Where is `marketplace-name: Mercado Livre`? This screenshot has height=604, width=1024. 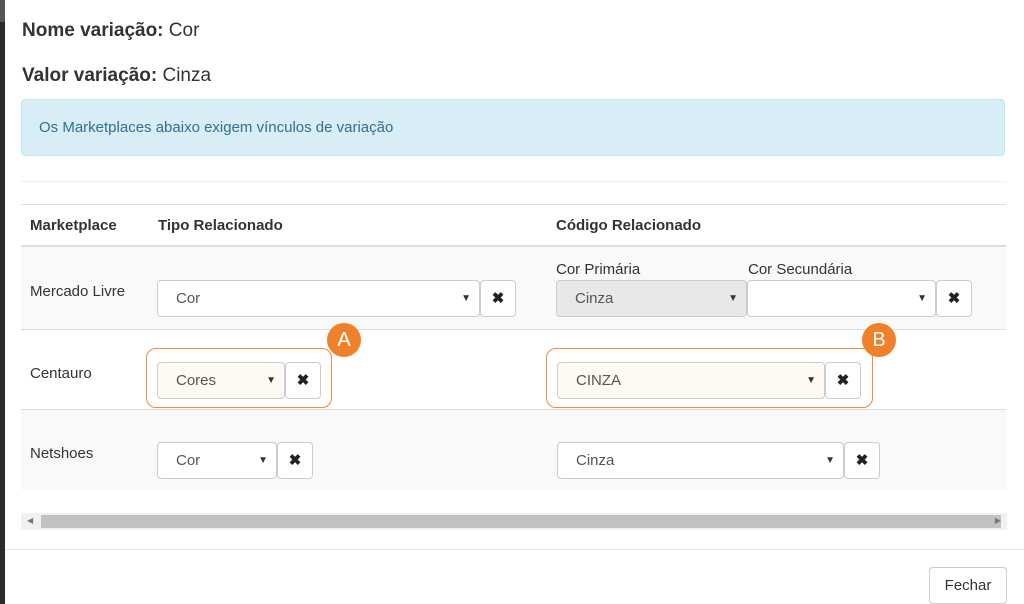 marketplace-name: Mercado Livre is located at coordinates (78, 291).